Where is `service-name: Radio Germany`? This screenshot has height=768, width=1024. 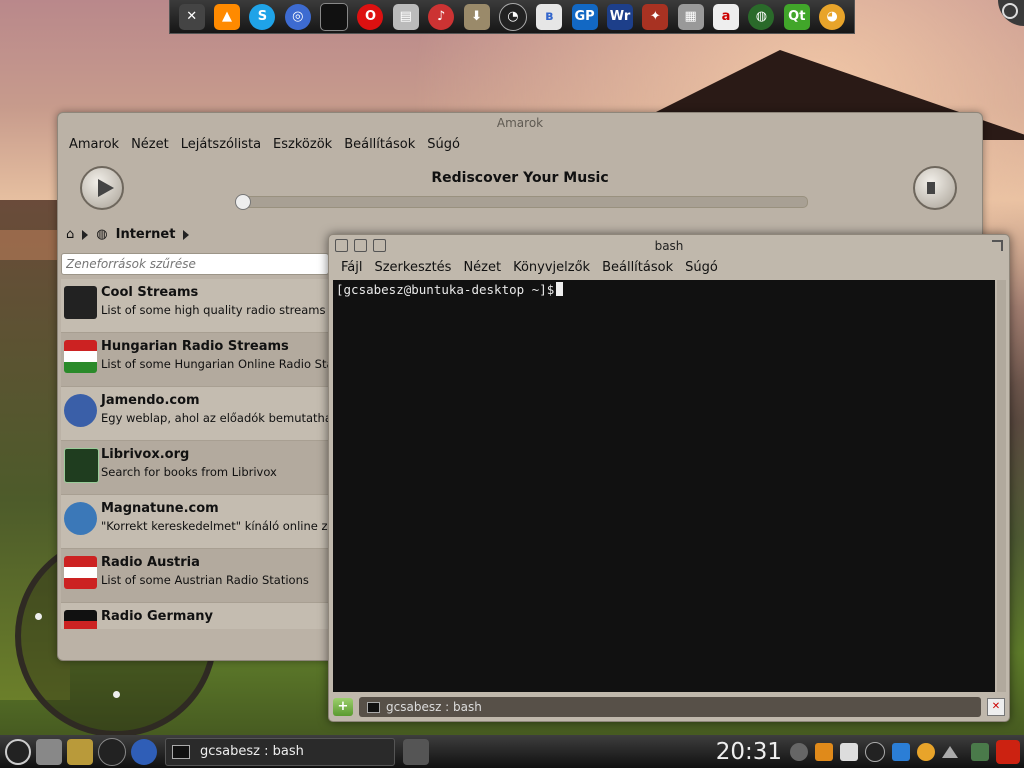
service-name: Radio Germany is located at coordinates (157, 616).